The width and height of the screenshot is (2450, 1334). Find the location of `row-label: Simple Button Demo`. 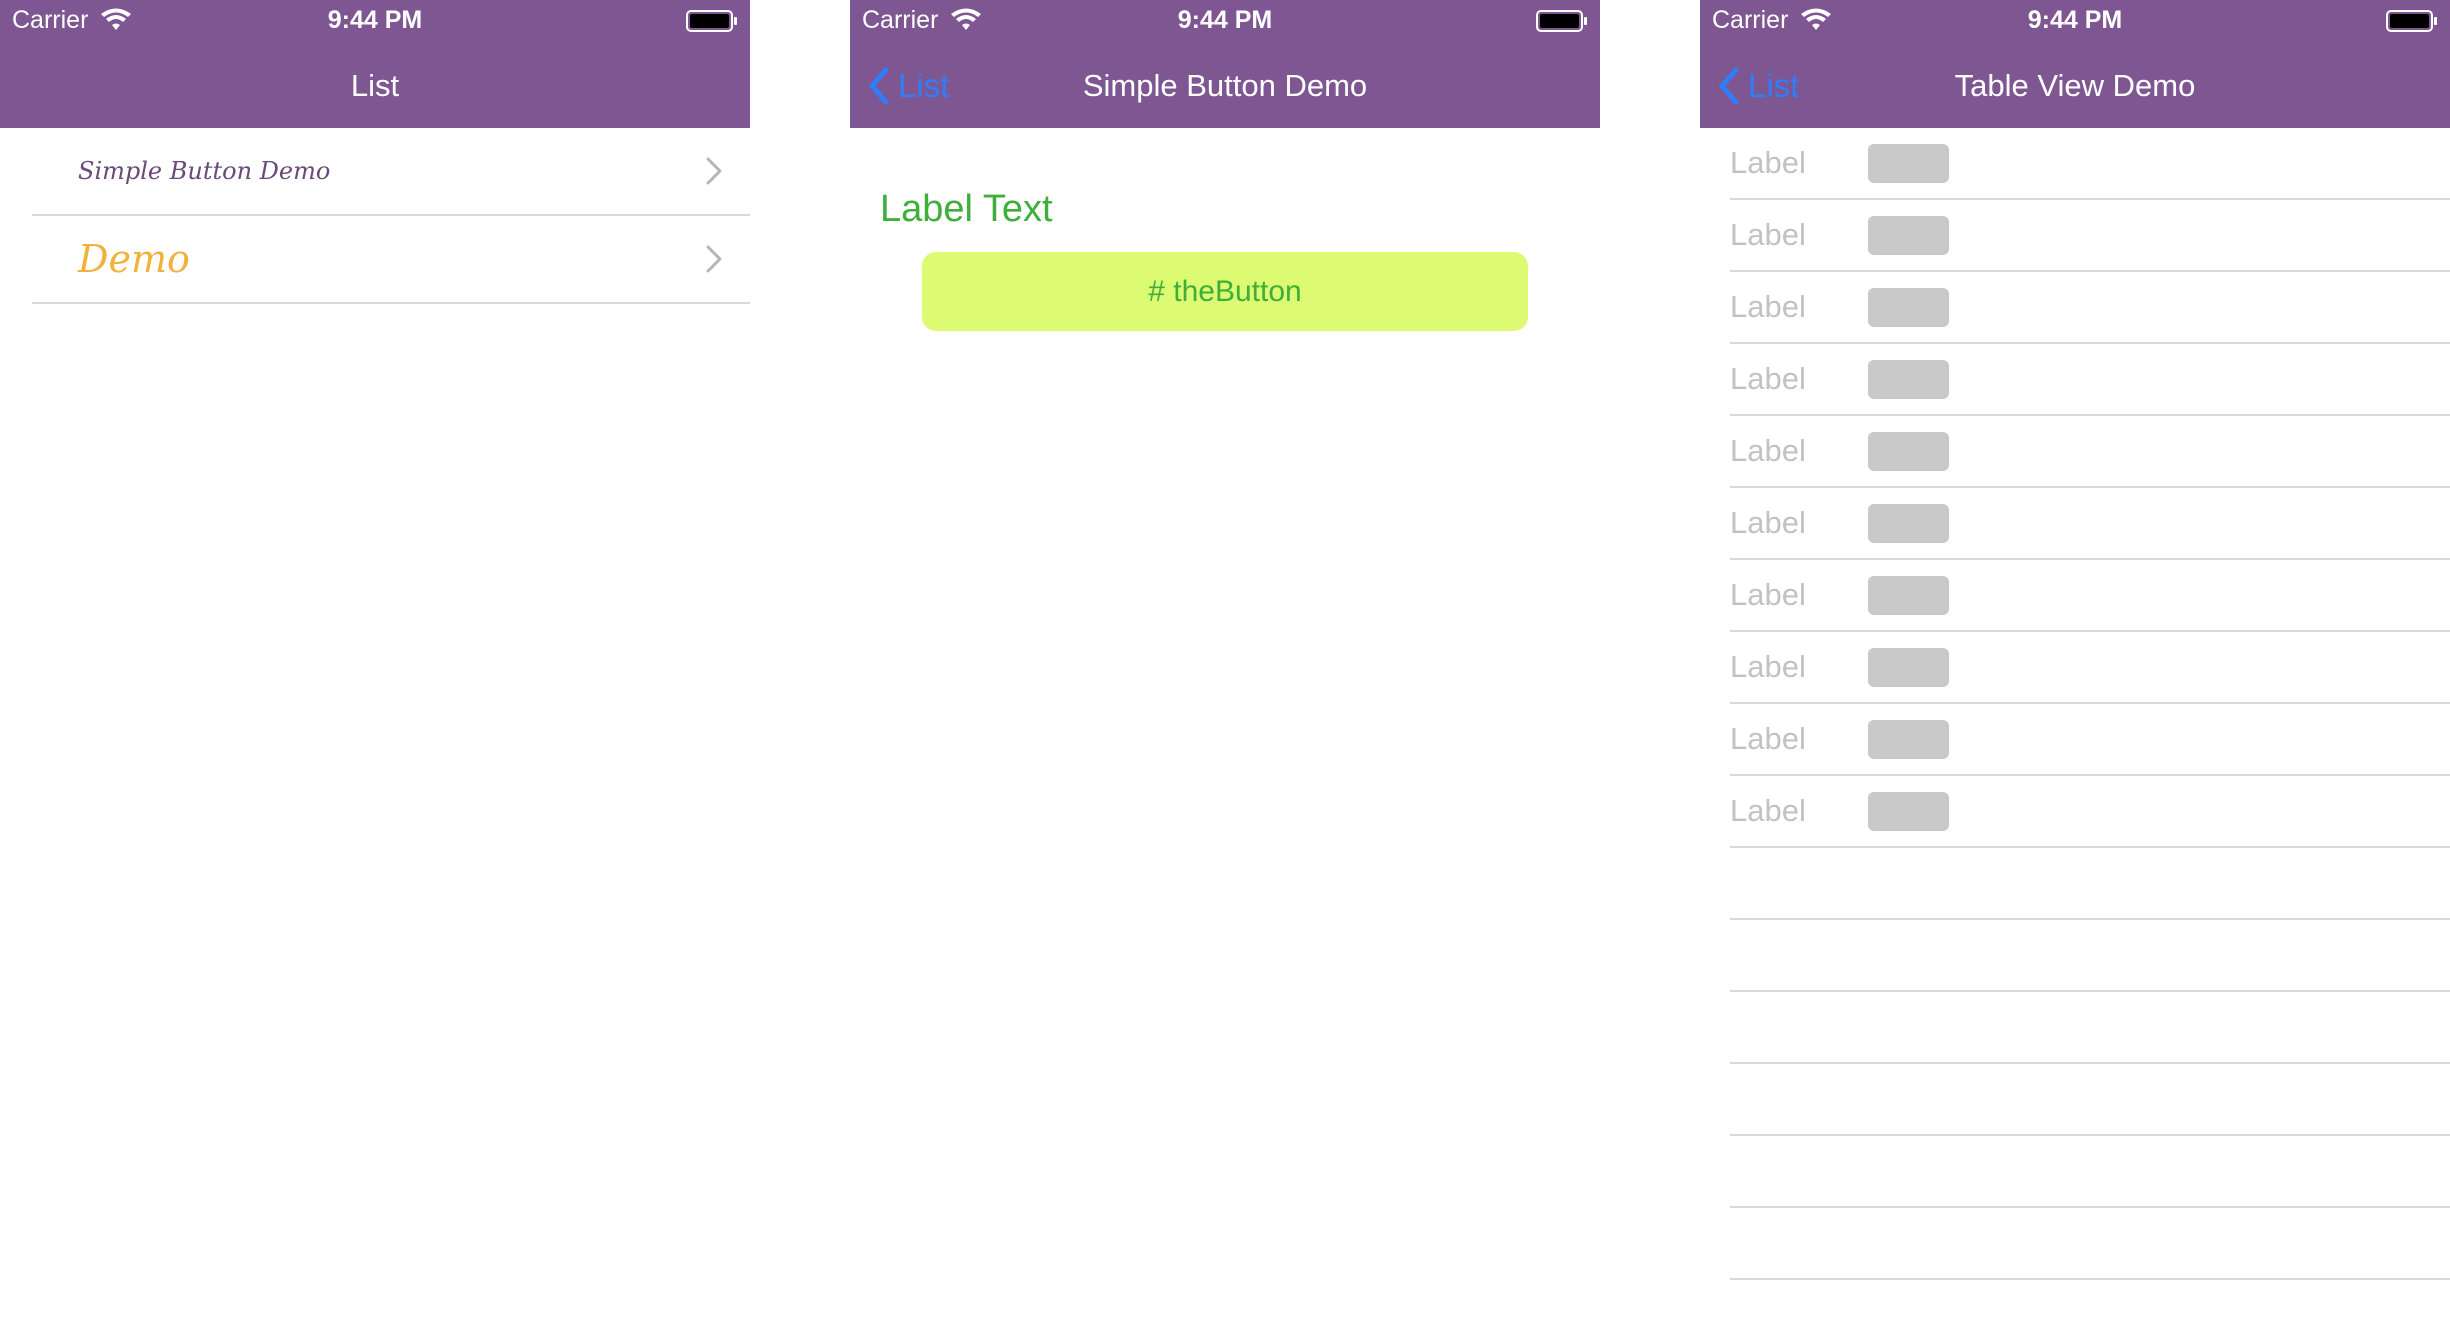

row-label: Simple Button Demo is located at coordinates (204, 171).